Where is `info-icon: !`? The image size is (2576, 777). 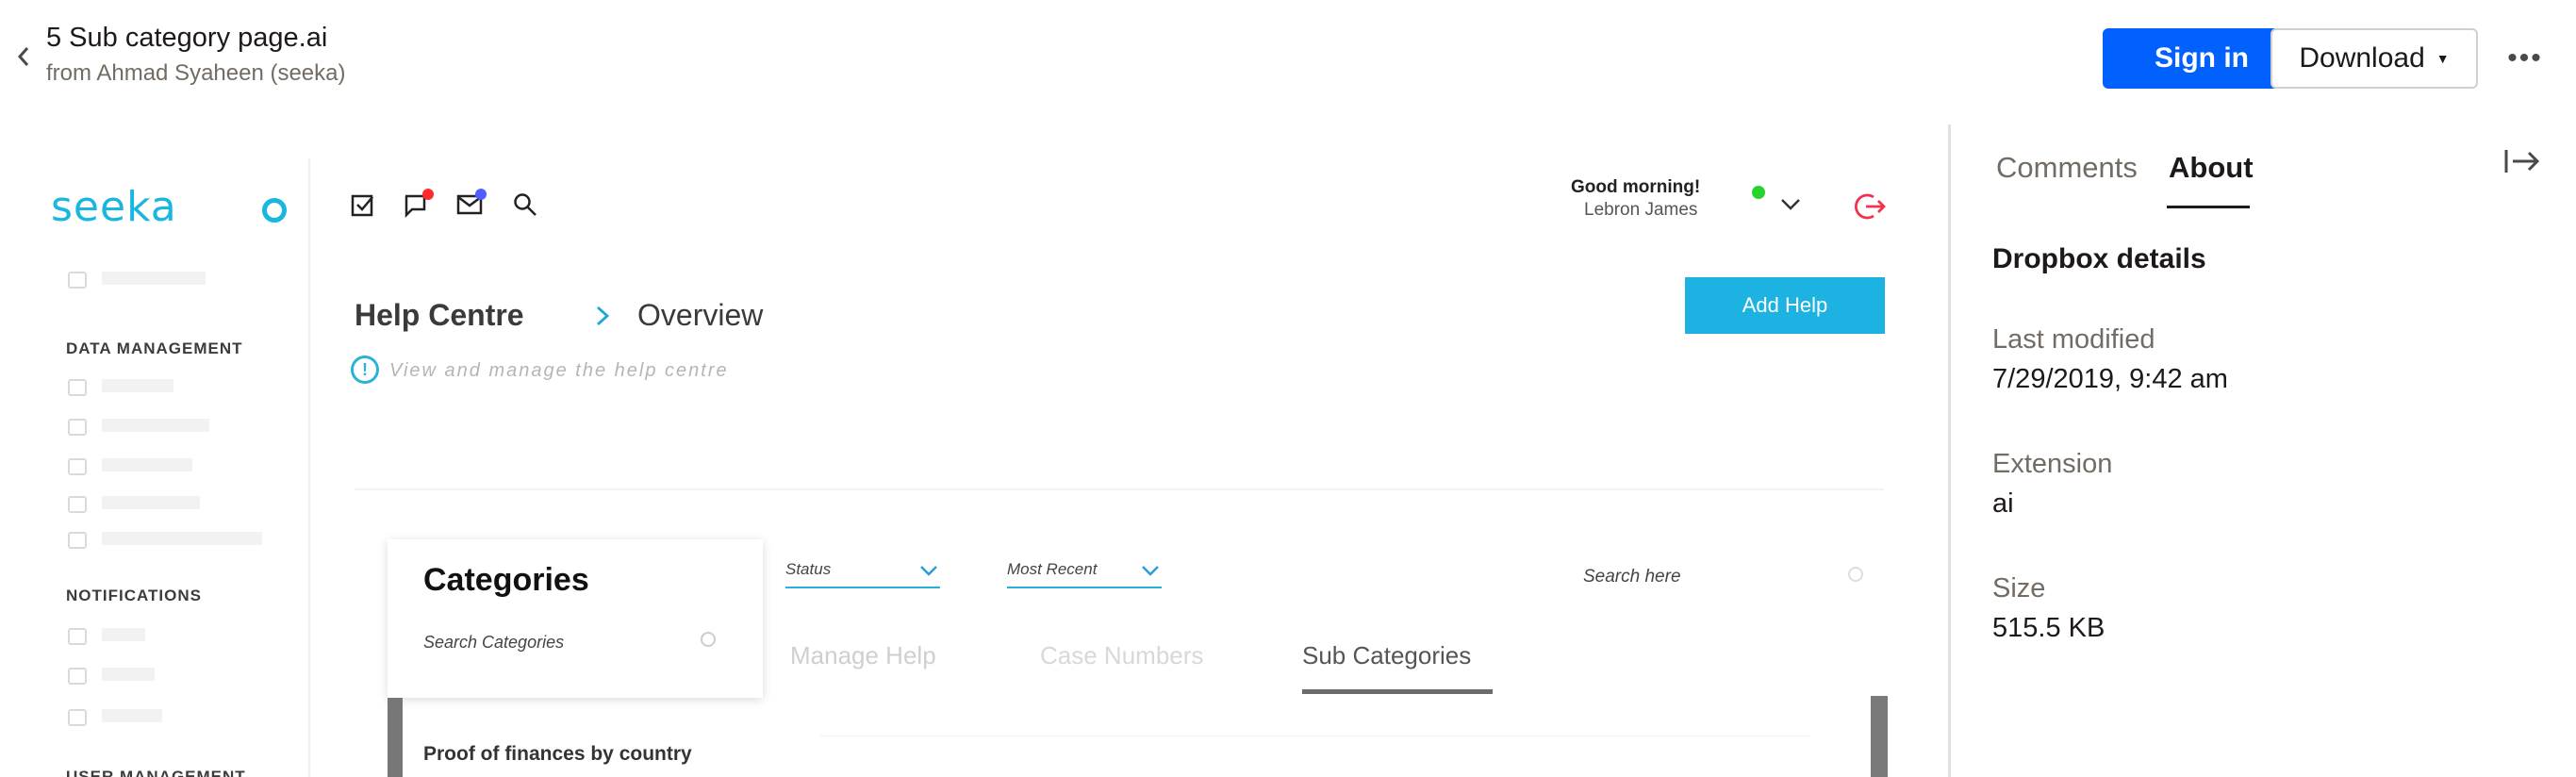 info-icon: ! is located at coordinates (365, 369).